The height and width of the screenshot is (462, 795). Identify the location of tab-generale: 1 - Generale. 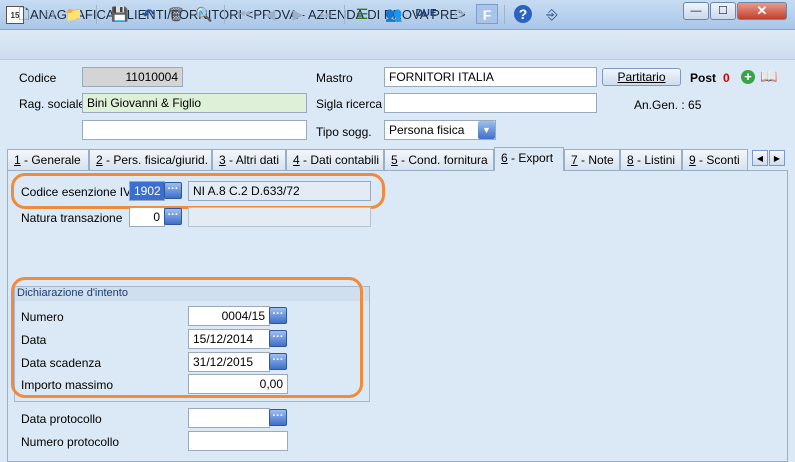
(48, 159).